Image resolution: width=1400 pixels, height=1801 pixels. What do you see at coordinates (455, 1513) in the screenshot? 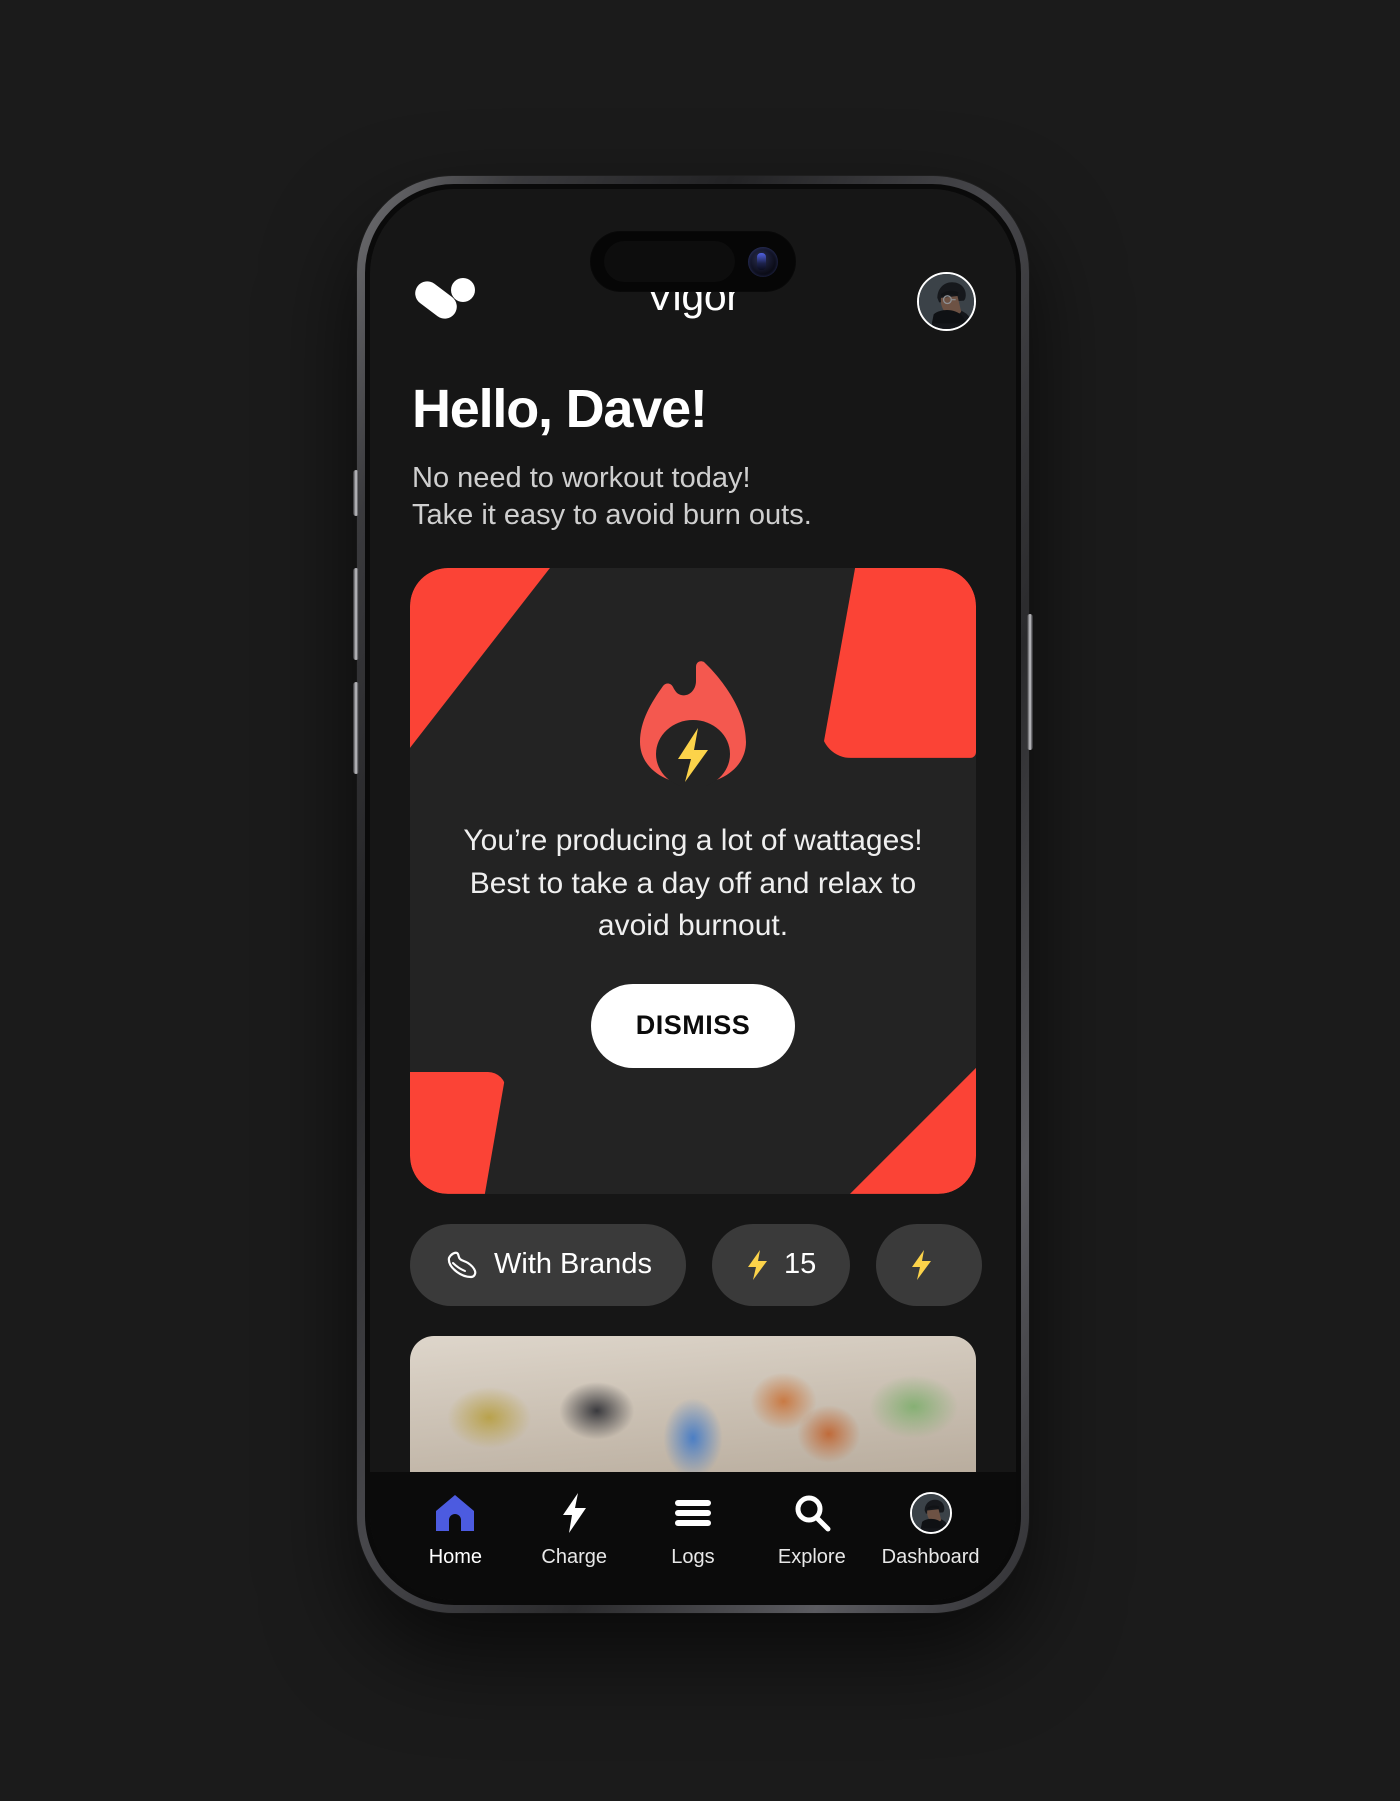
I see `home-icon` at bounding box center [455, 1513].